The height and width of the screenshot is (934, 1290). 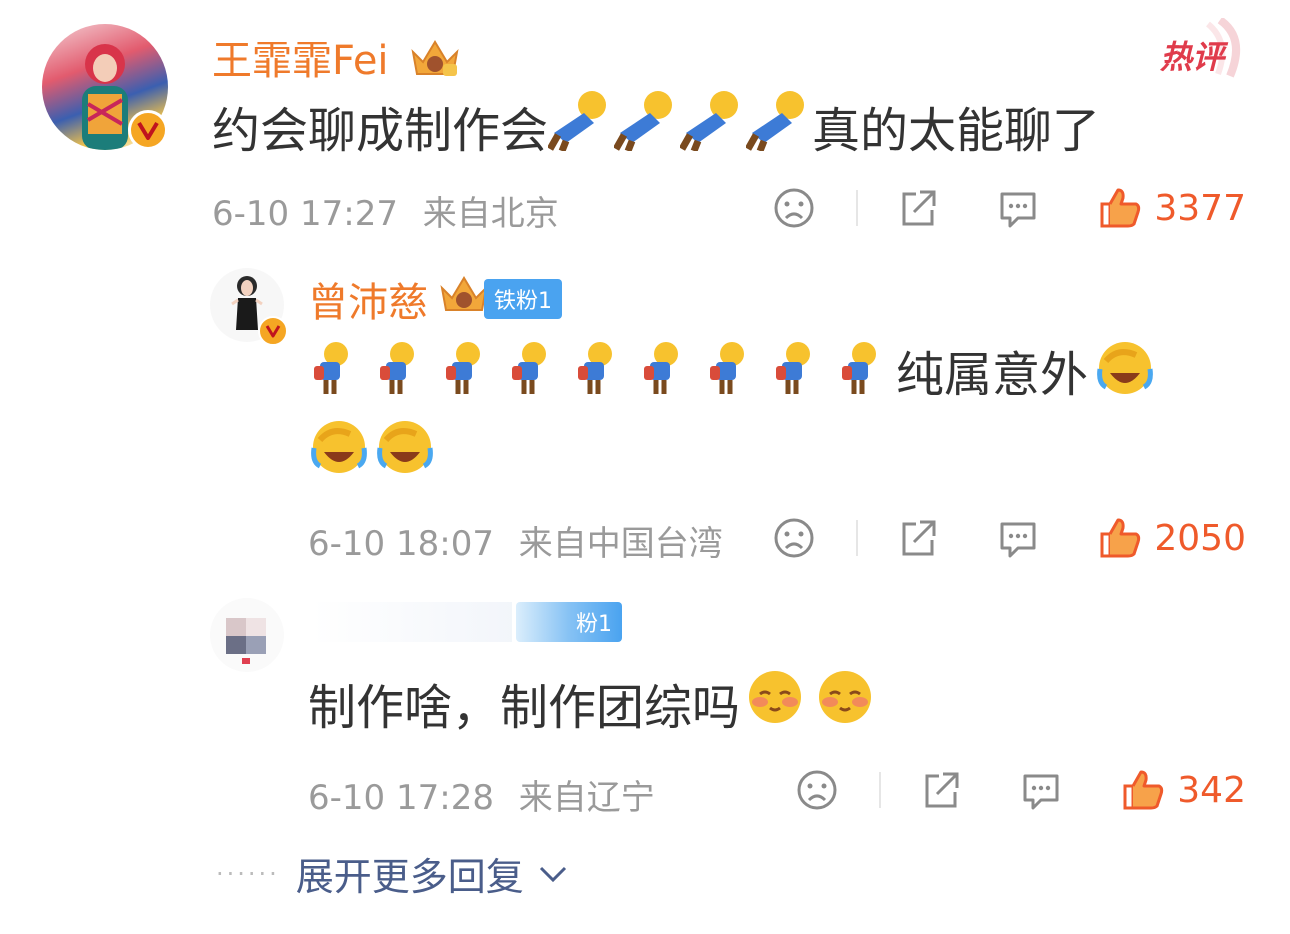 I want to click on blurred-avatar-icon, so click(x=246, y=641).